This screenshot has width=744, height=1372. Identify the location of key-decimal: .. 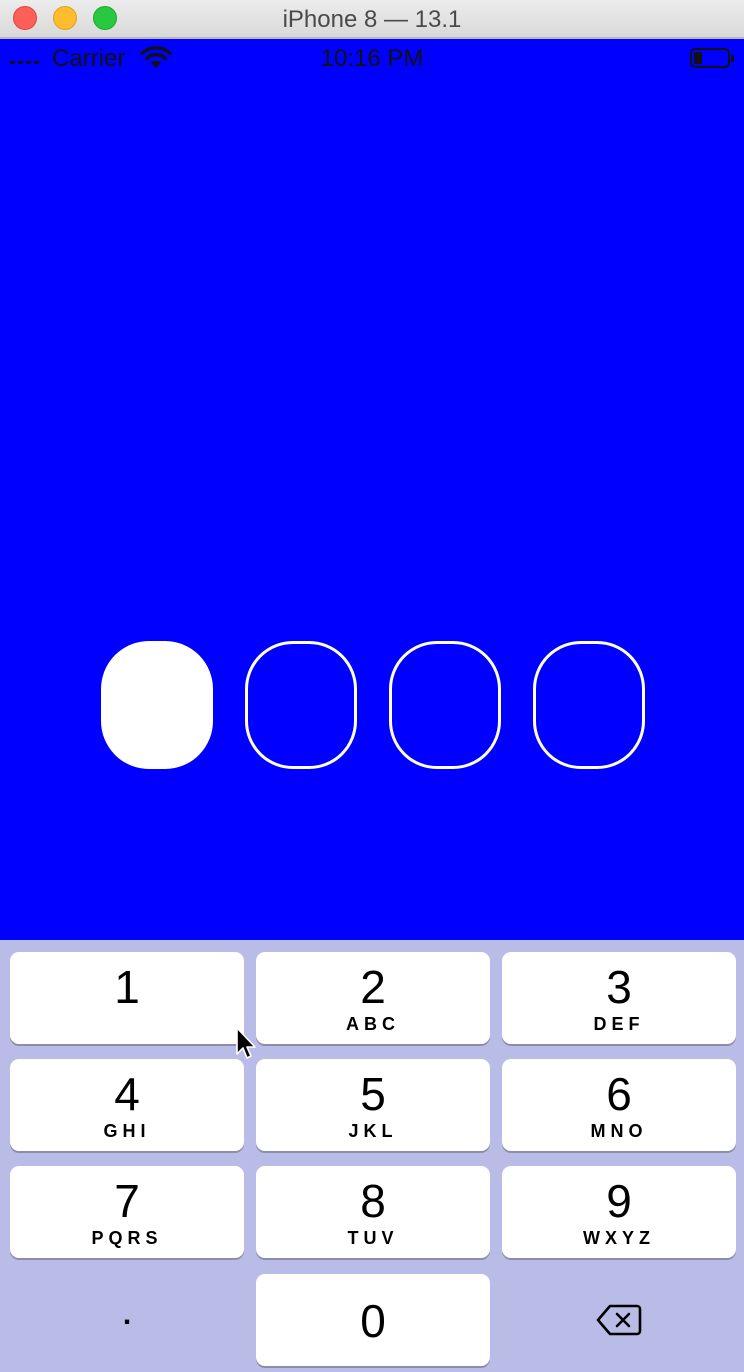
(127, 1320).